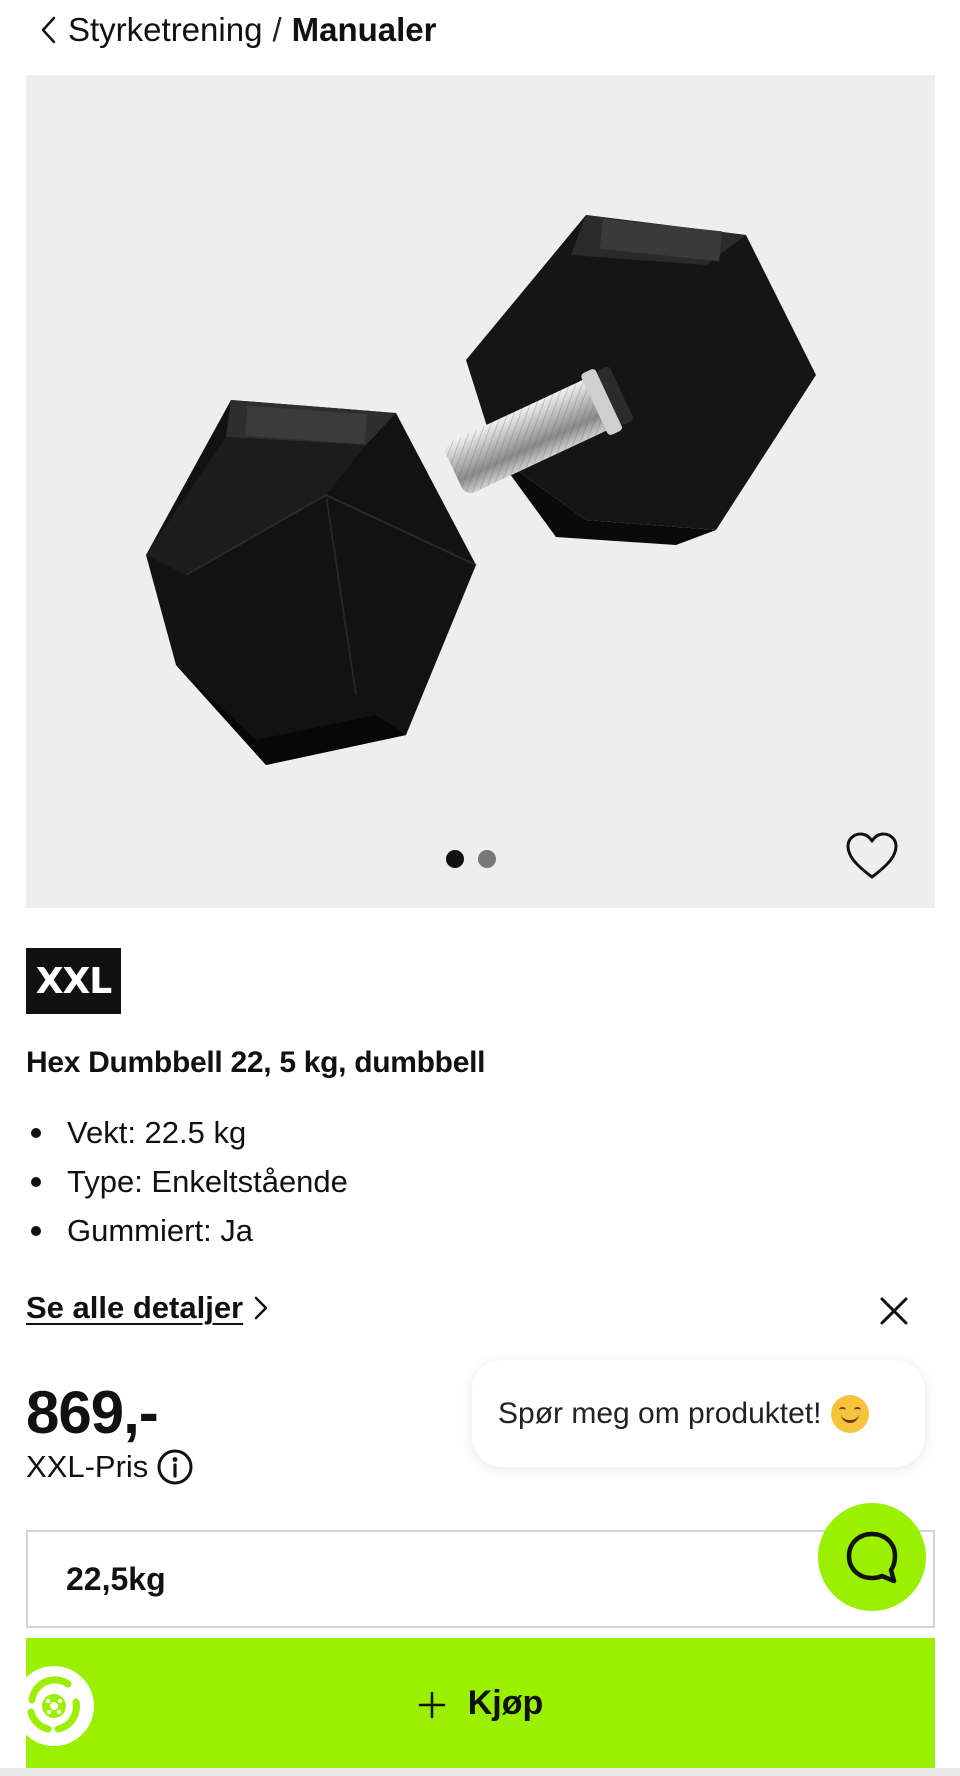 The width and height of the screenshot is (960, 1776). What do you see at coordinates (116, 1578) in the screenshot?
I see `variant-selected-value: 22,5kg` at bounding box center [116, 1578].